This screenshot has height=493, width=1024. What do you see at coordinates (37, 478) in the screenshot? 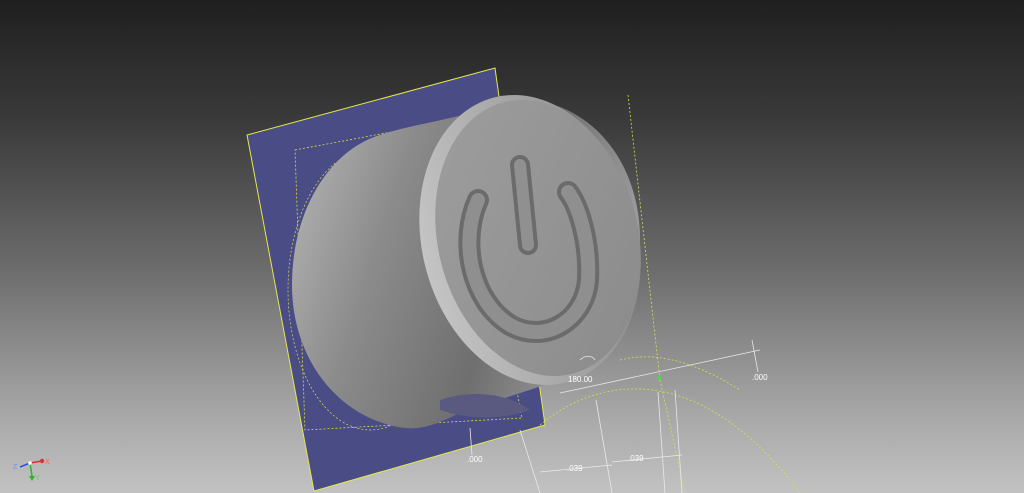
I see `axis-y-label: Y` at bounding box center [37, 478].